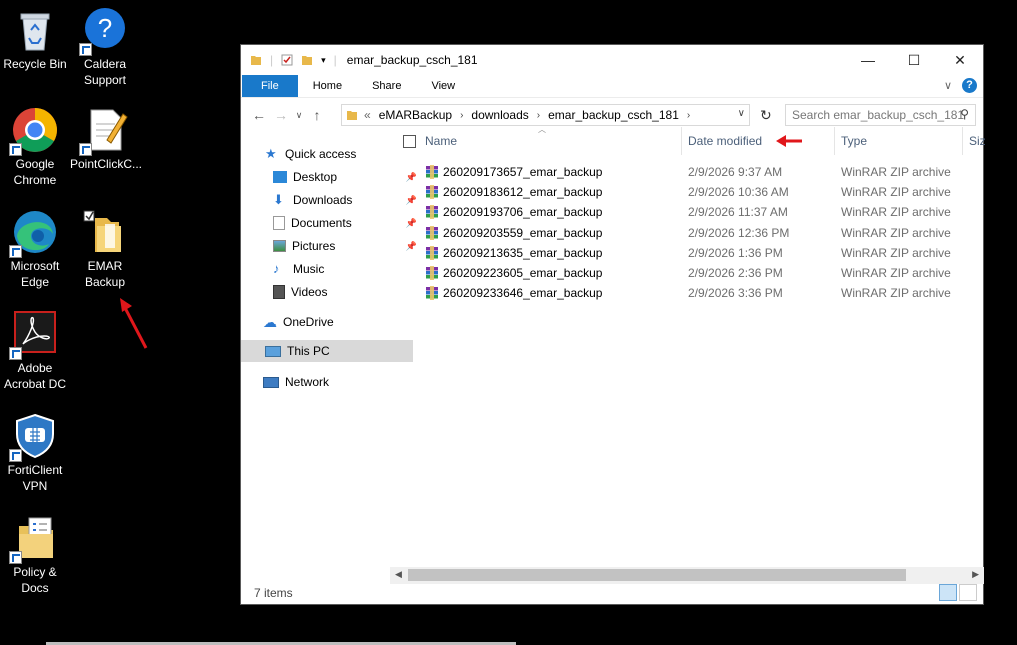 This screenshot has width=1017, height=645. What do you see at coordinates (977, 141) in the screenshot?
I see `column-header-size: Size` at bounding box center [977, 141].